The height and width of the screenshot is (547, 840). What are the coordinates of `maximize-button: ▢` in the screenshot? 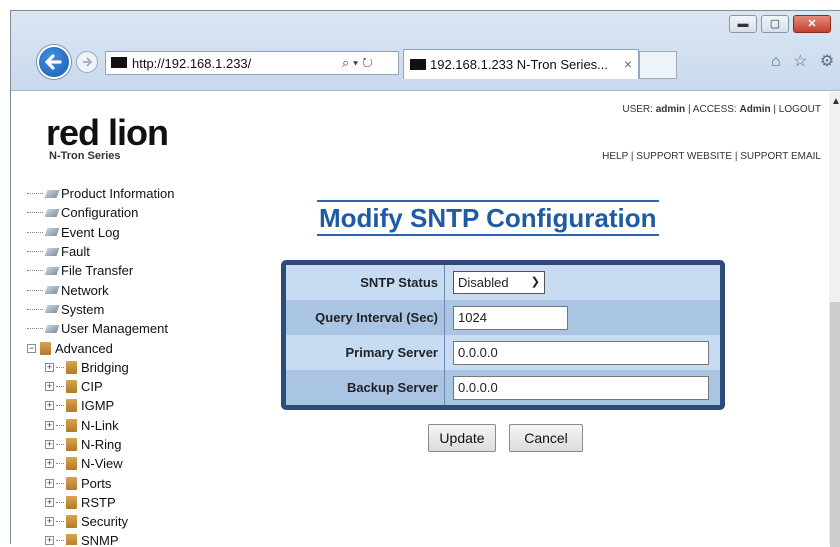 It's located at (775, 24).